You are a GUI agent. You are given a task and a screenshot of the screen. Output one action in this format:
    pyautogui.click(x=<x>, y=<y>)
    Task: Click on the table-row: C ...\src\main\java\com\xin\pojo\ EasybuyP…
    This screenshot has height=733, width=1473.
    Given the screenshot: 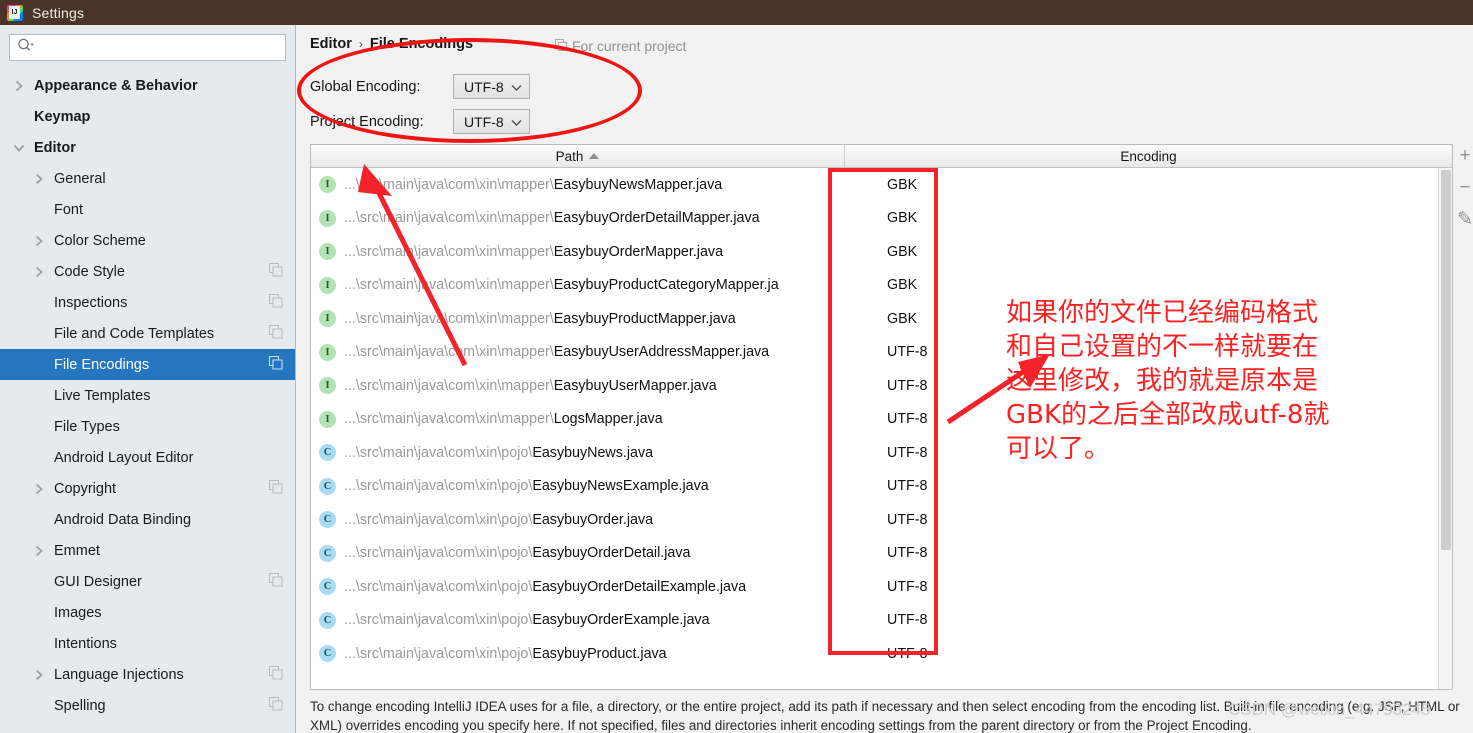 What is the action you would take?
    pyautogui.click(x=881, y=654)
    